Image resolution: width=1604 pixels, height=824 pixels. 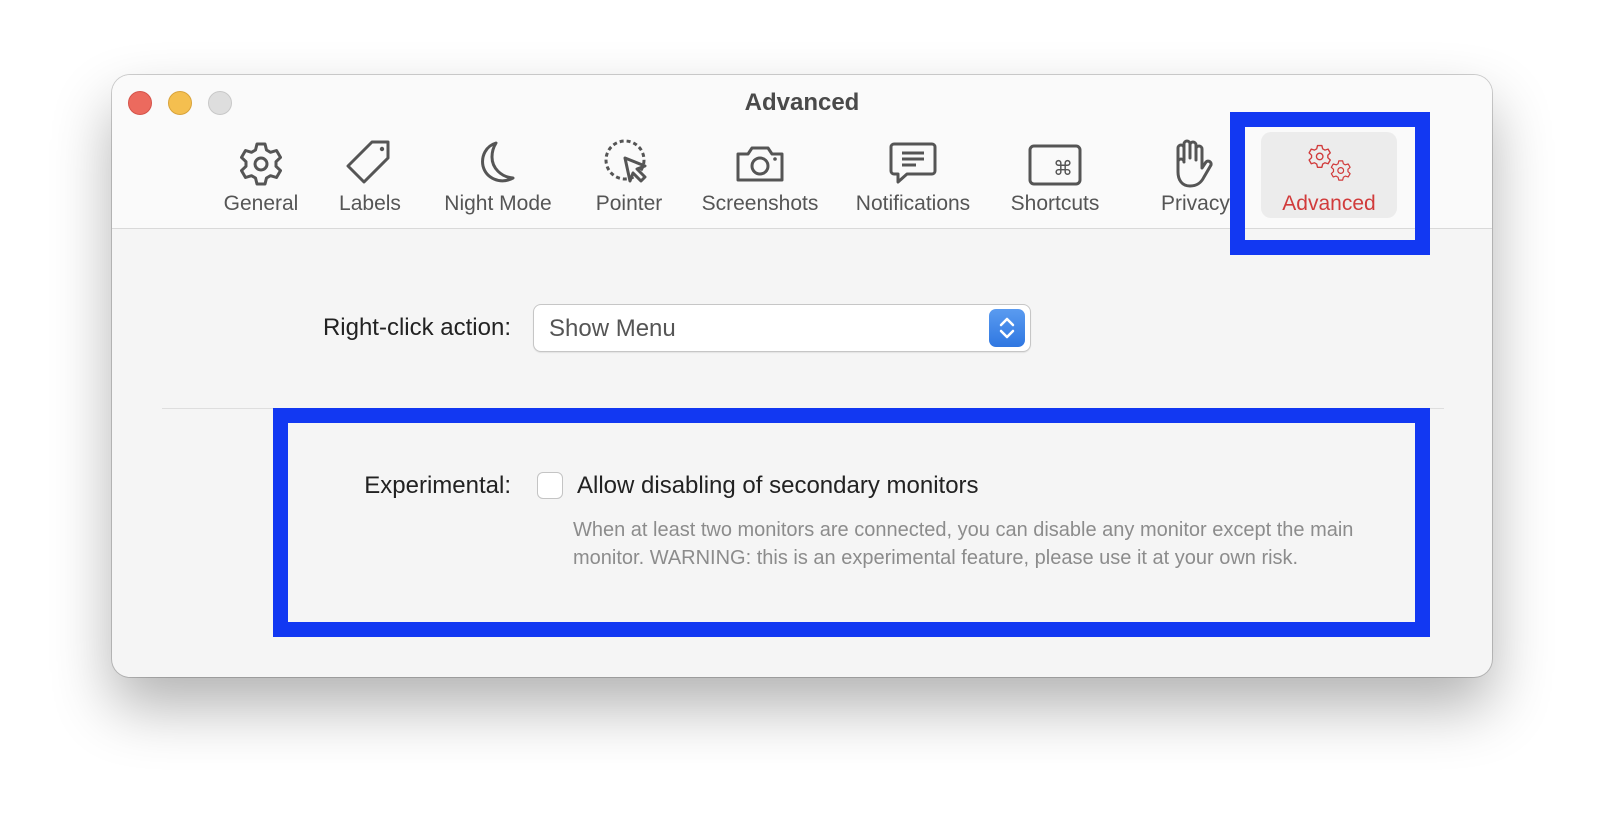 What do you see at coordinates (913, 203) in the screenshot?
I see `tab-notifications-label: Notifications` at bounding box center [913, 203].